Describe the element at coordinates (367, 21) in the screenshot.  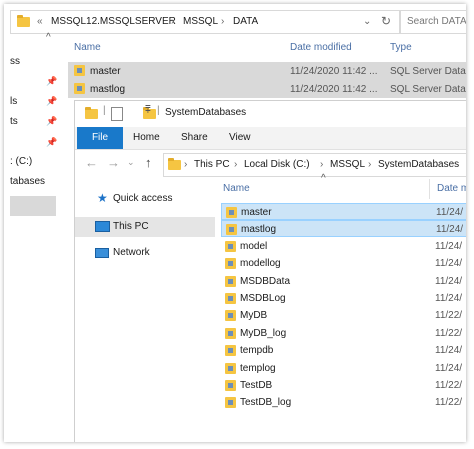
I see `chevron-down-icon: ⌄` at that location.